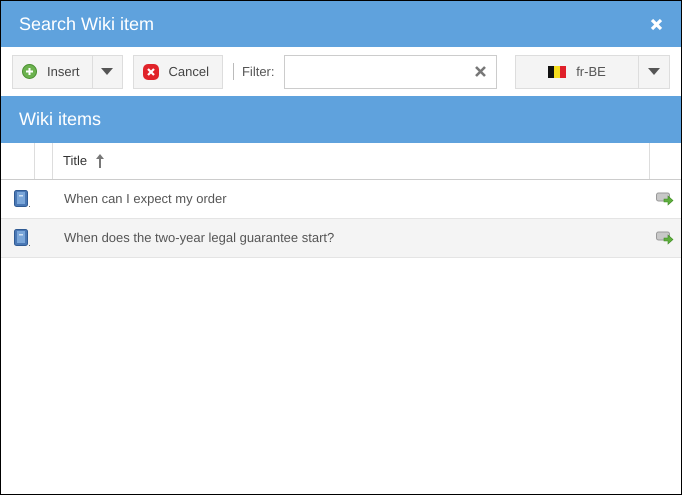 This screenshot has height=495, width=682. I want to click on close-icon, so click(656, 24).